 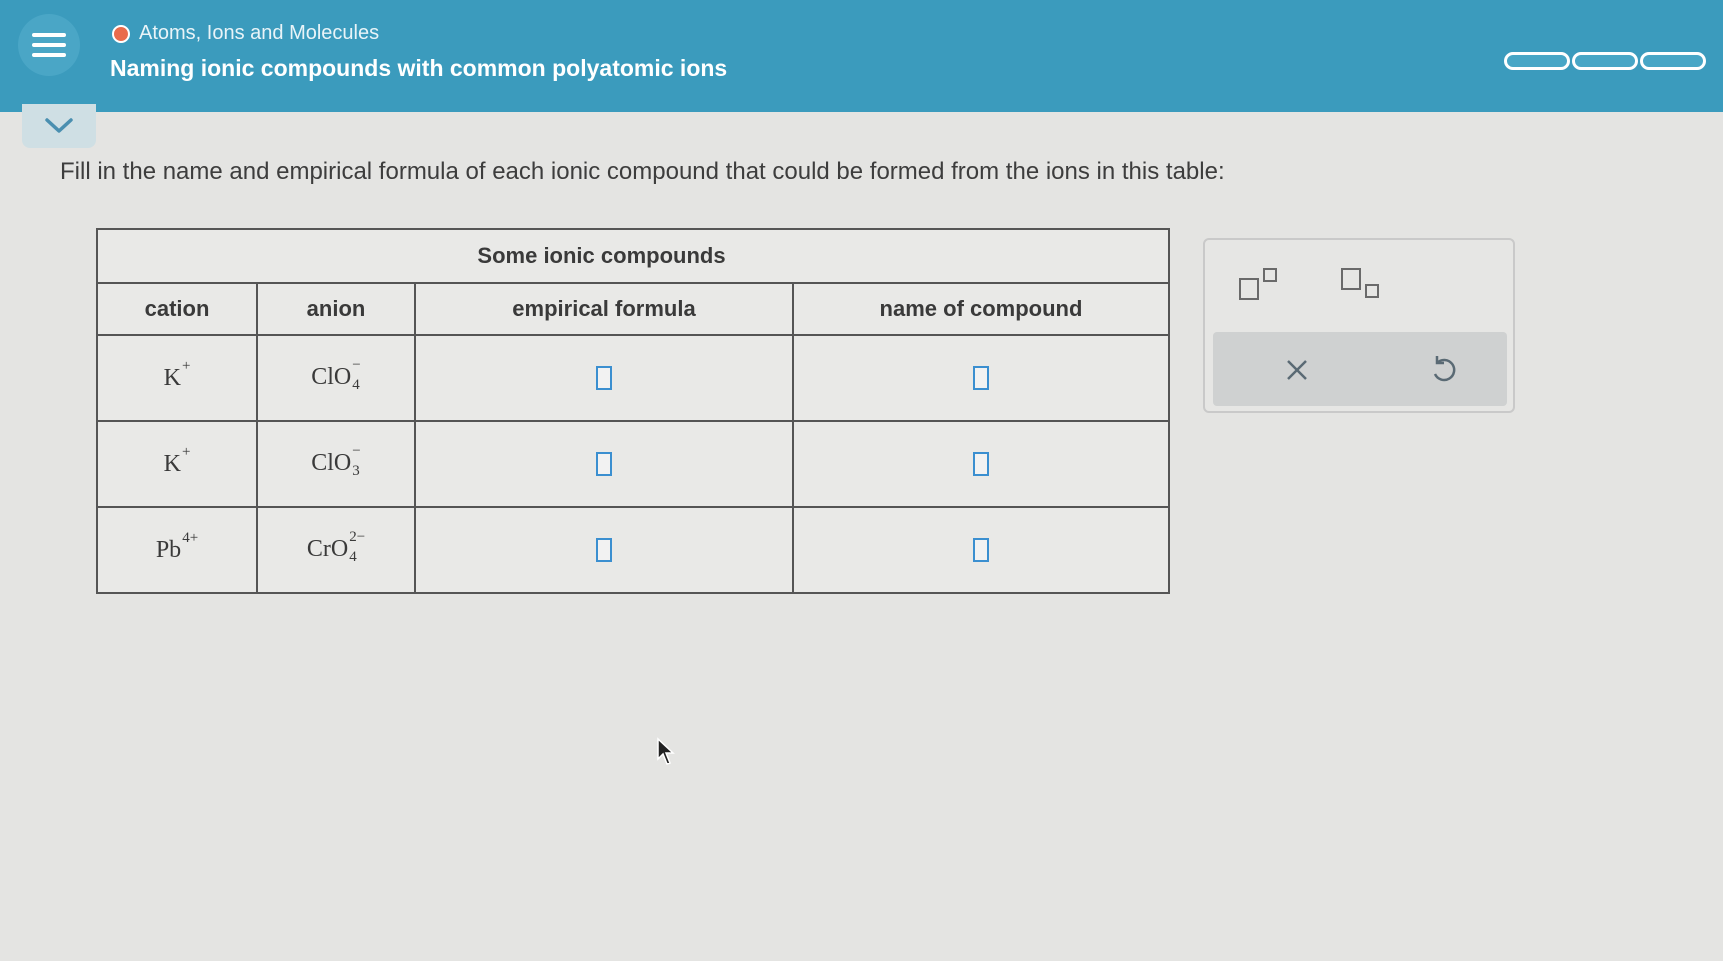 I want to click on undo-icon, so click(x=1444, y=369).